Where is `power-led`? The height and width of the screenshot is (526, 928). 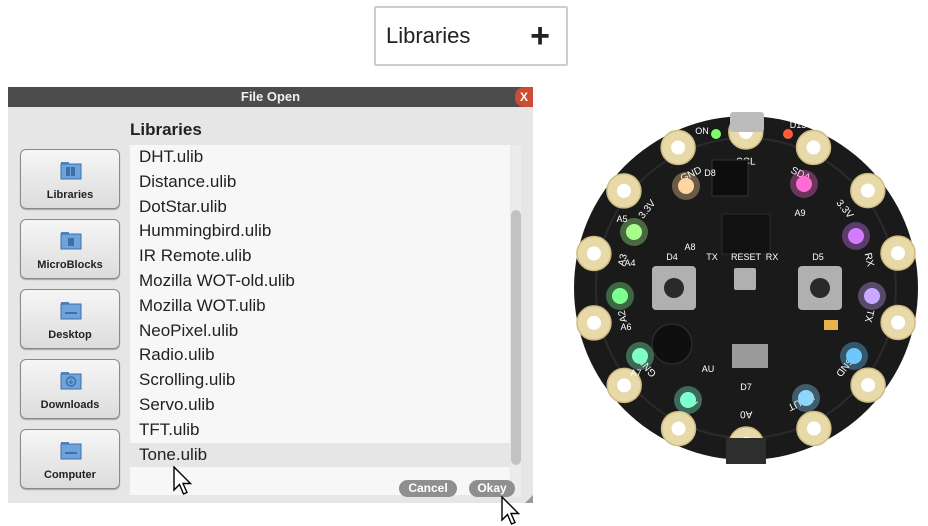
power-led is located at coordinates (716, 134).